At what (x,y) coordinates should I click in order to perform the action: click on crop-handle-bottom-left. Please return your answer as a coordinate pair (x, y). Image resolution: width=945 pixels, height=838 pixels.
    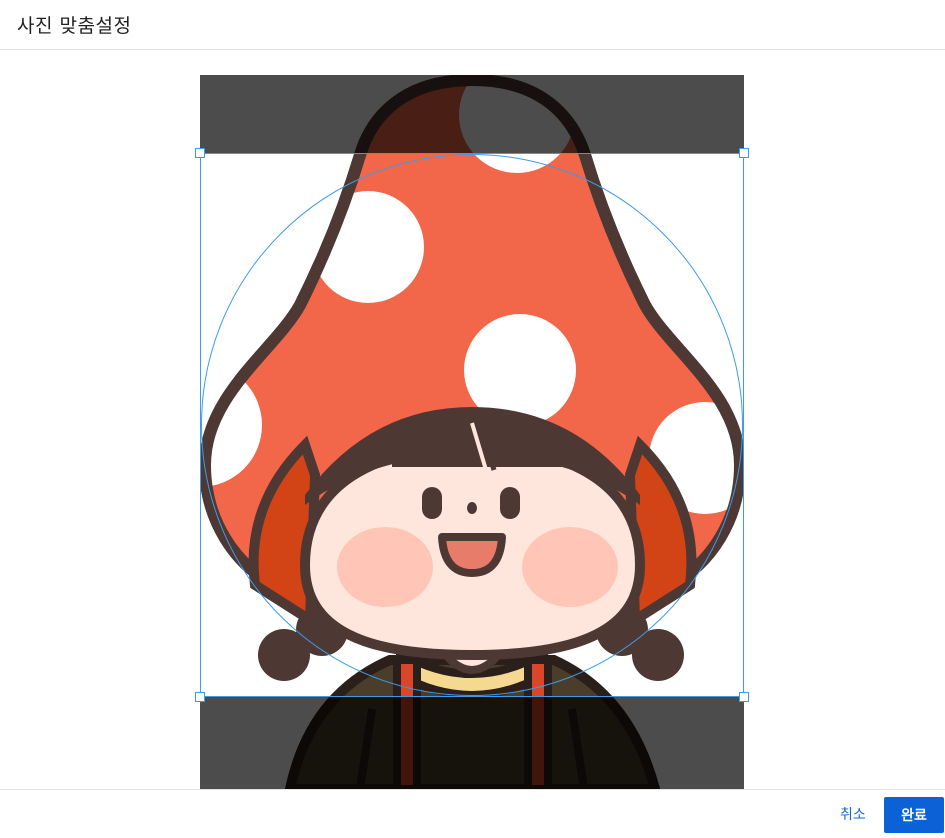
    Looking at the image, I should click on (200, 697).